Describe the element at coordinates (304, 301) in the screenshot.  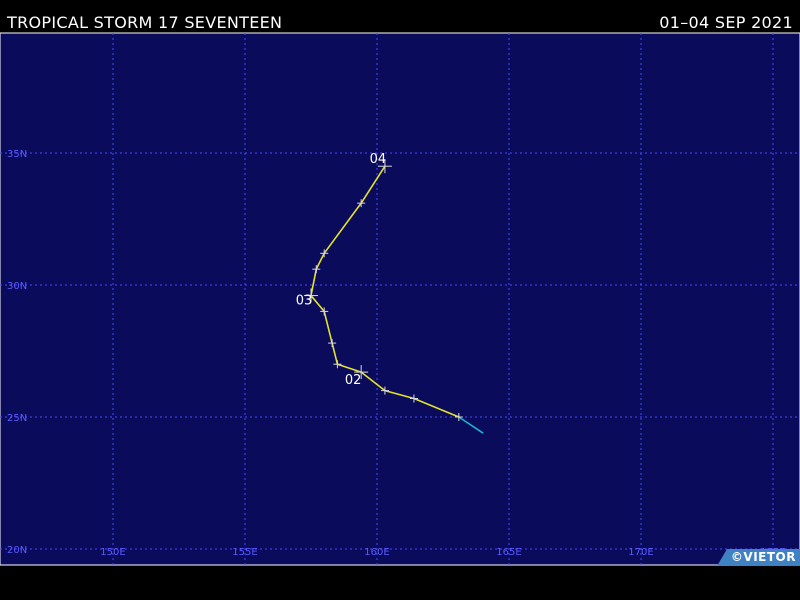
I see `day-label: 03` at that location.